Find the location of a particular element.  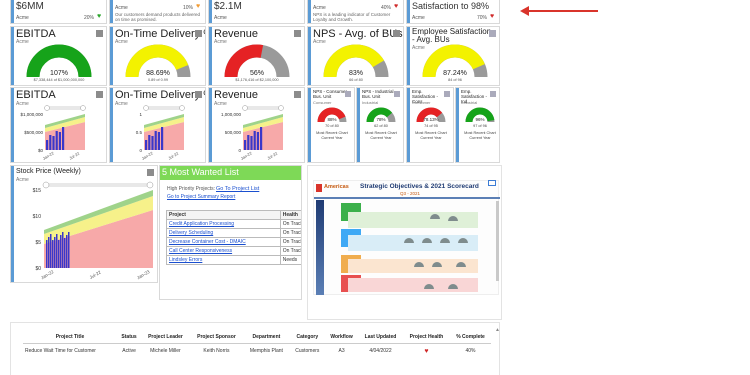

gauge-tile: On-Time Delivery % Acme 88.69% 0.89 of 0.99 is located at coordinates (157, 56).